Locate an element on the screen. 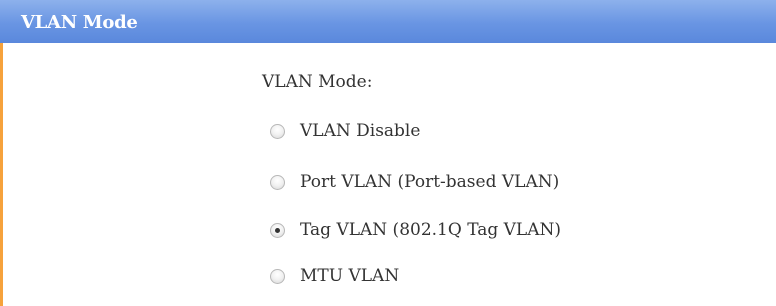 The width and height of the screenshot is (776, 306). radio-tag-vlan is located at coordinates (277, 230).